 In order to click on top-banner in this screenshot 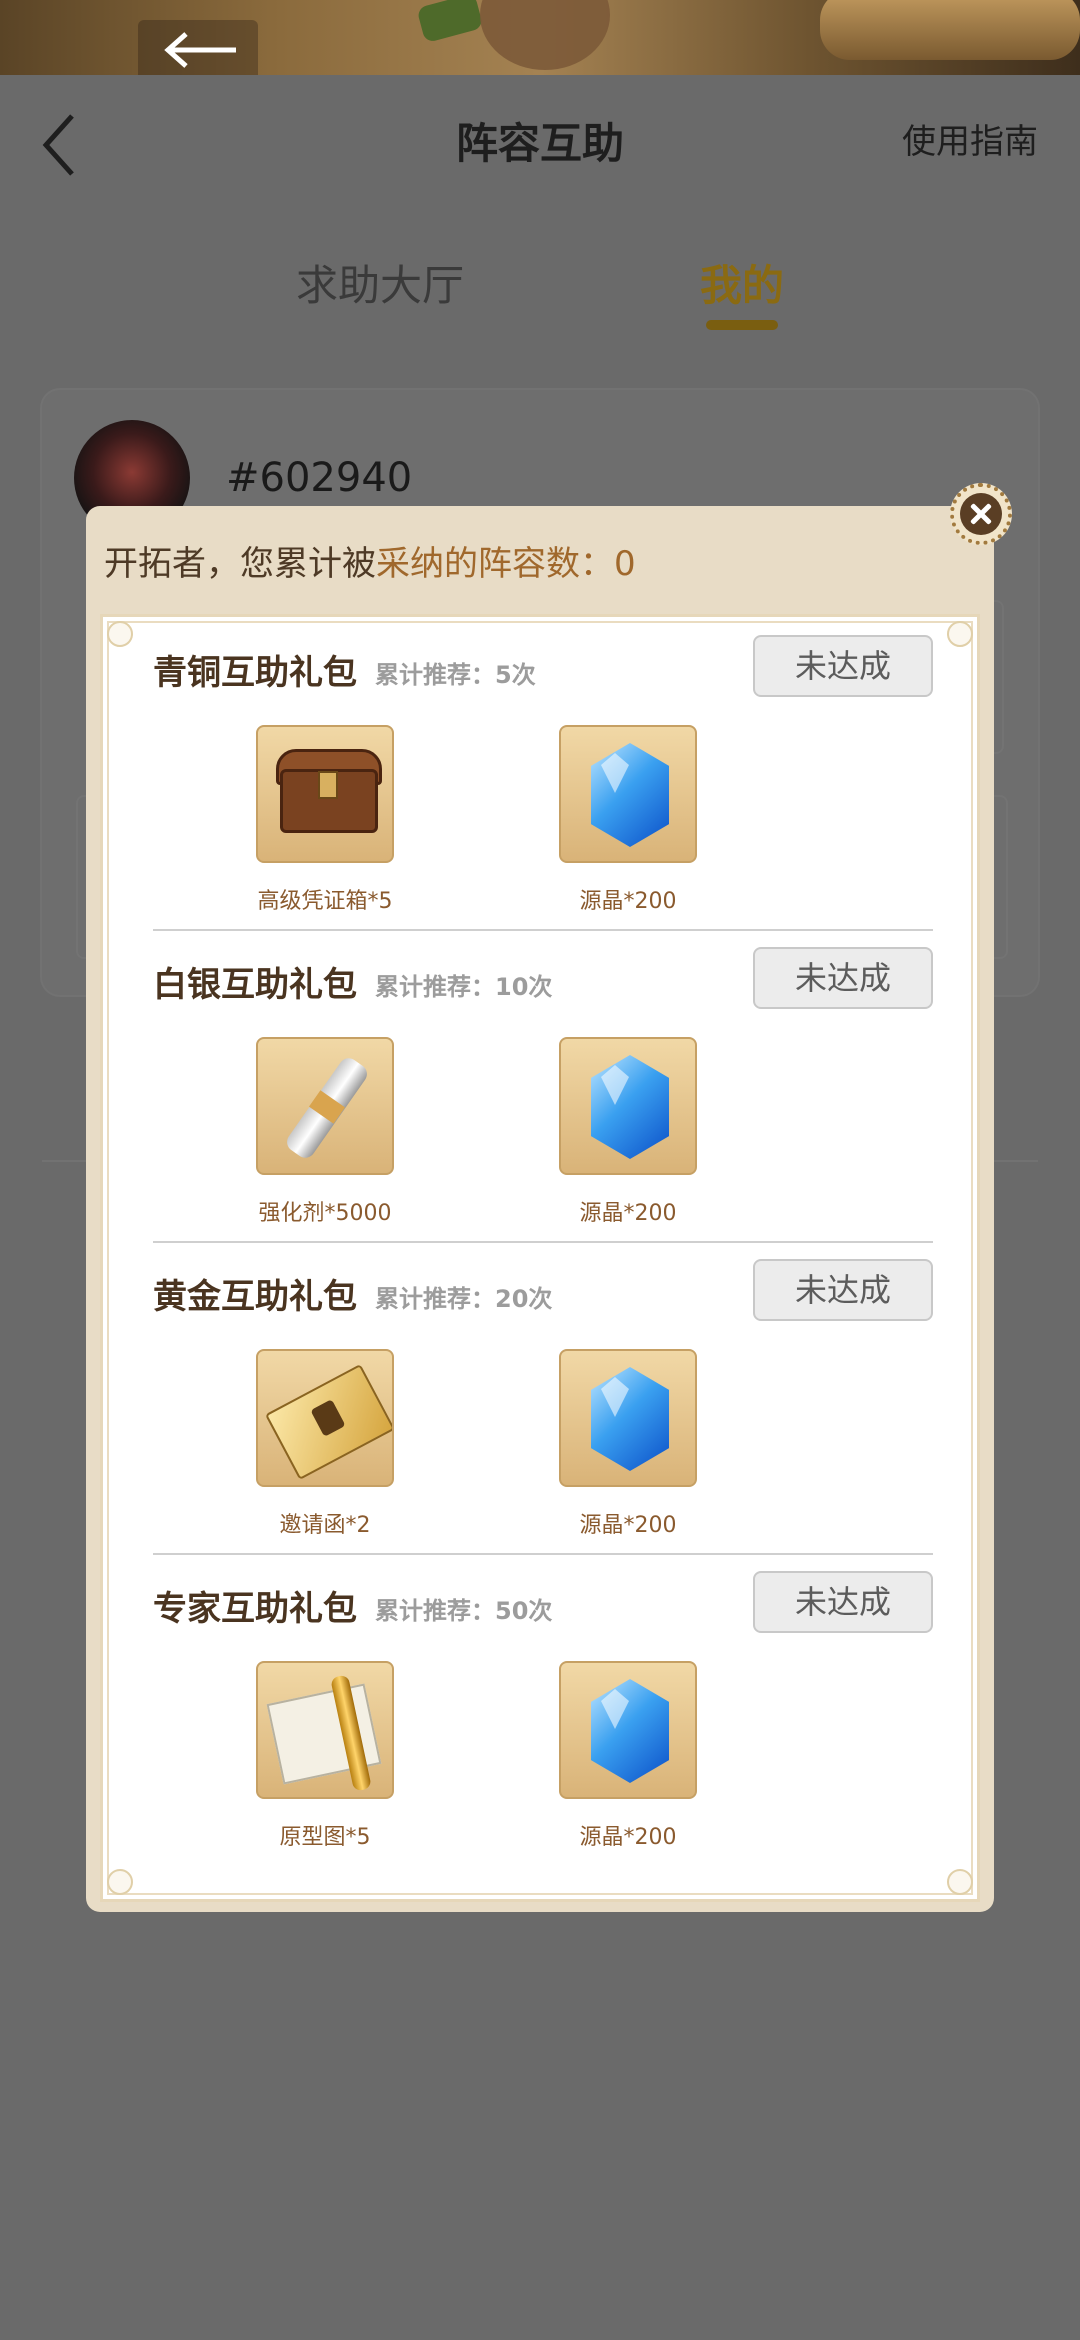, I will do `click(540, 37)`.